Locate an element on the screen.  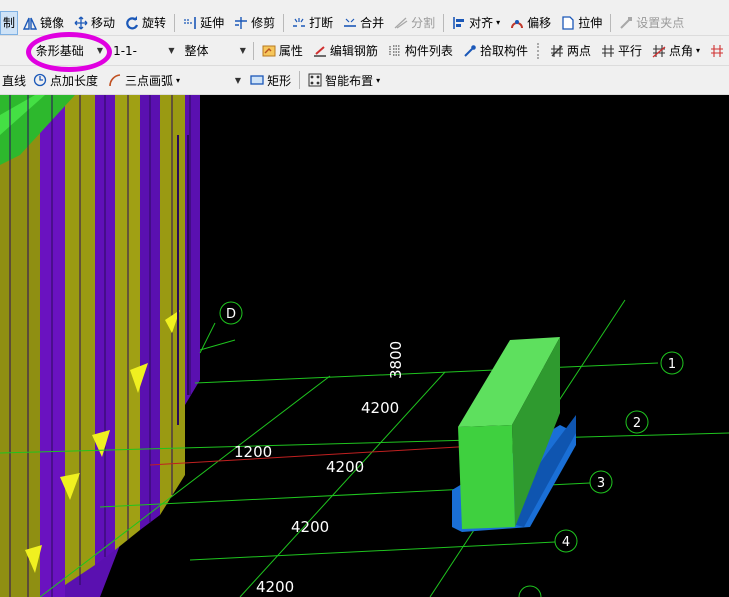
property-button: 属性 is located at coordinates (282, 51).